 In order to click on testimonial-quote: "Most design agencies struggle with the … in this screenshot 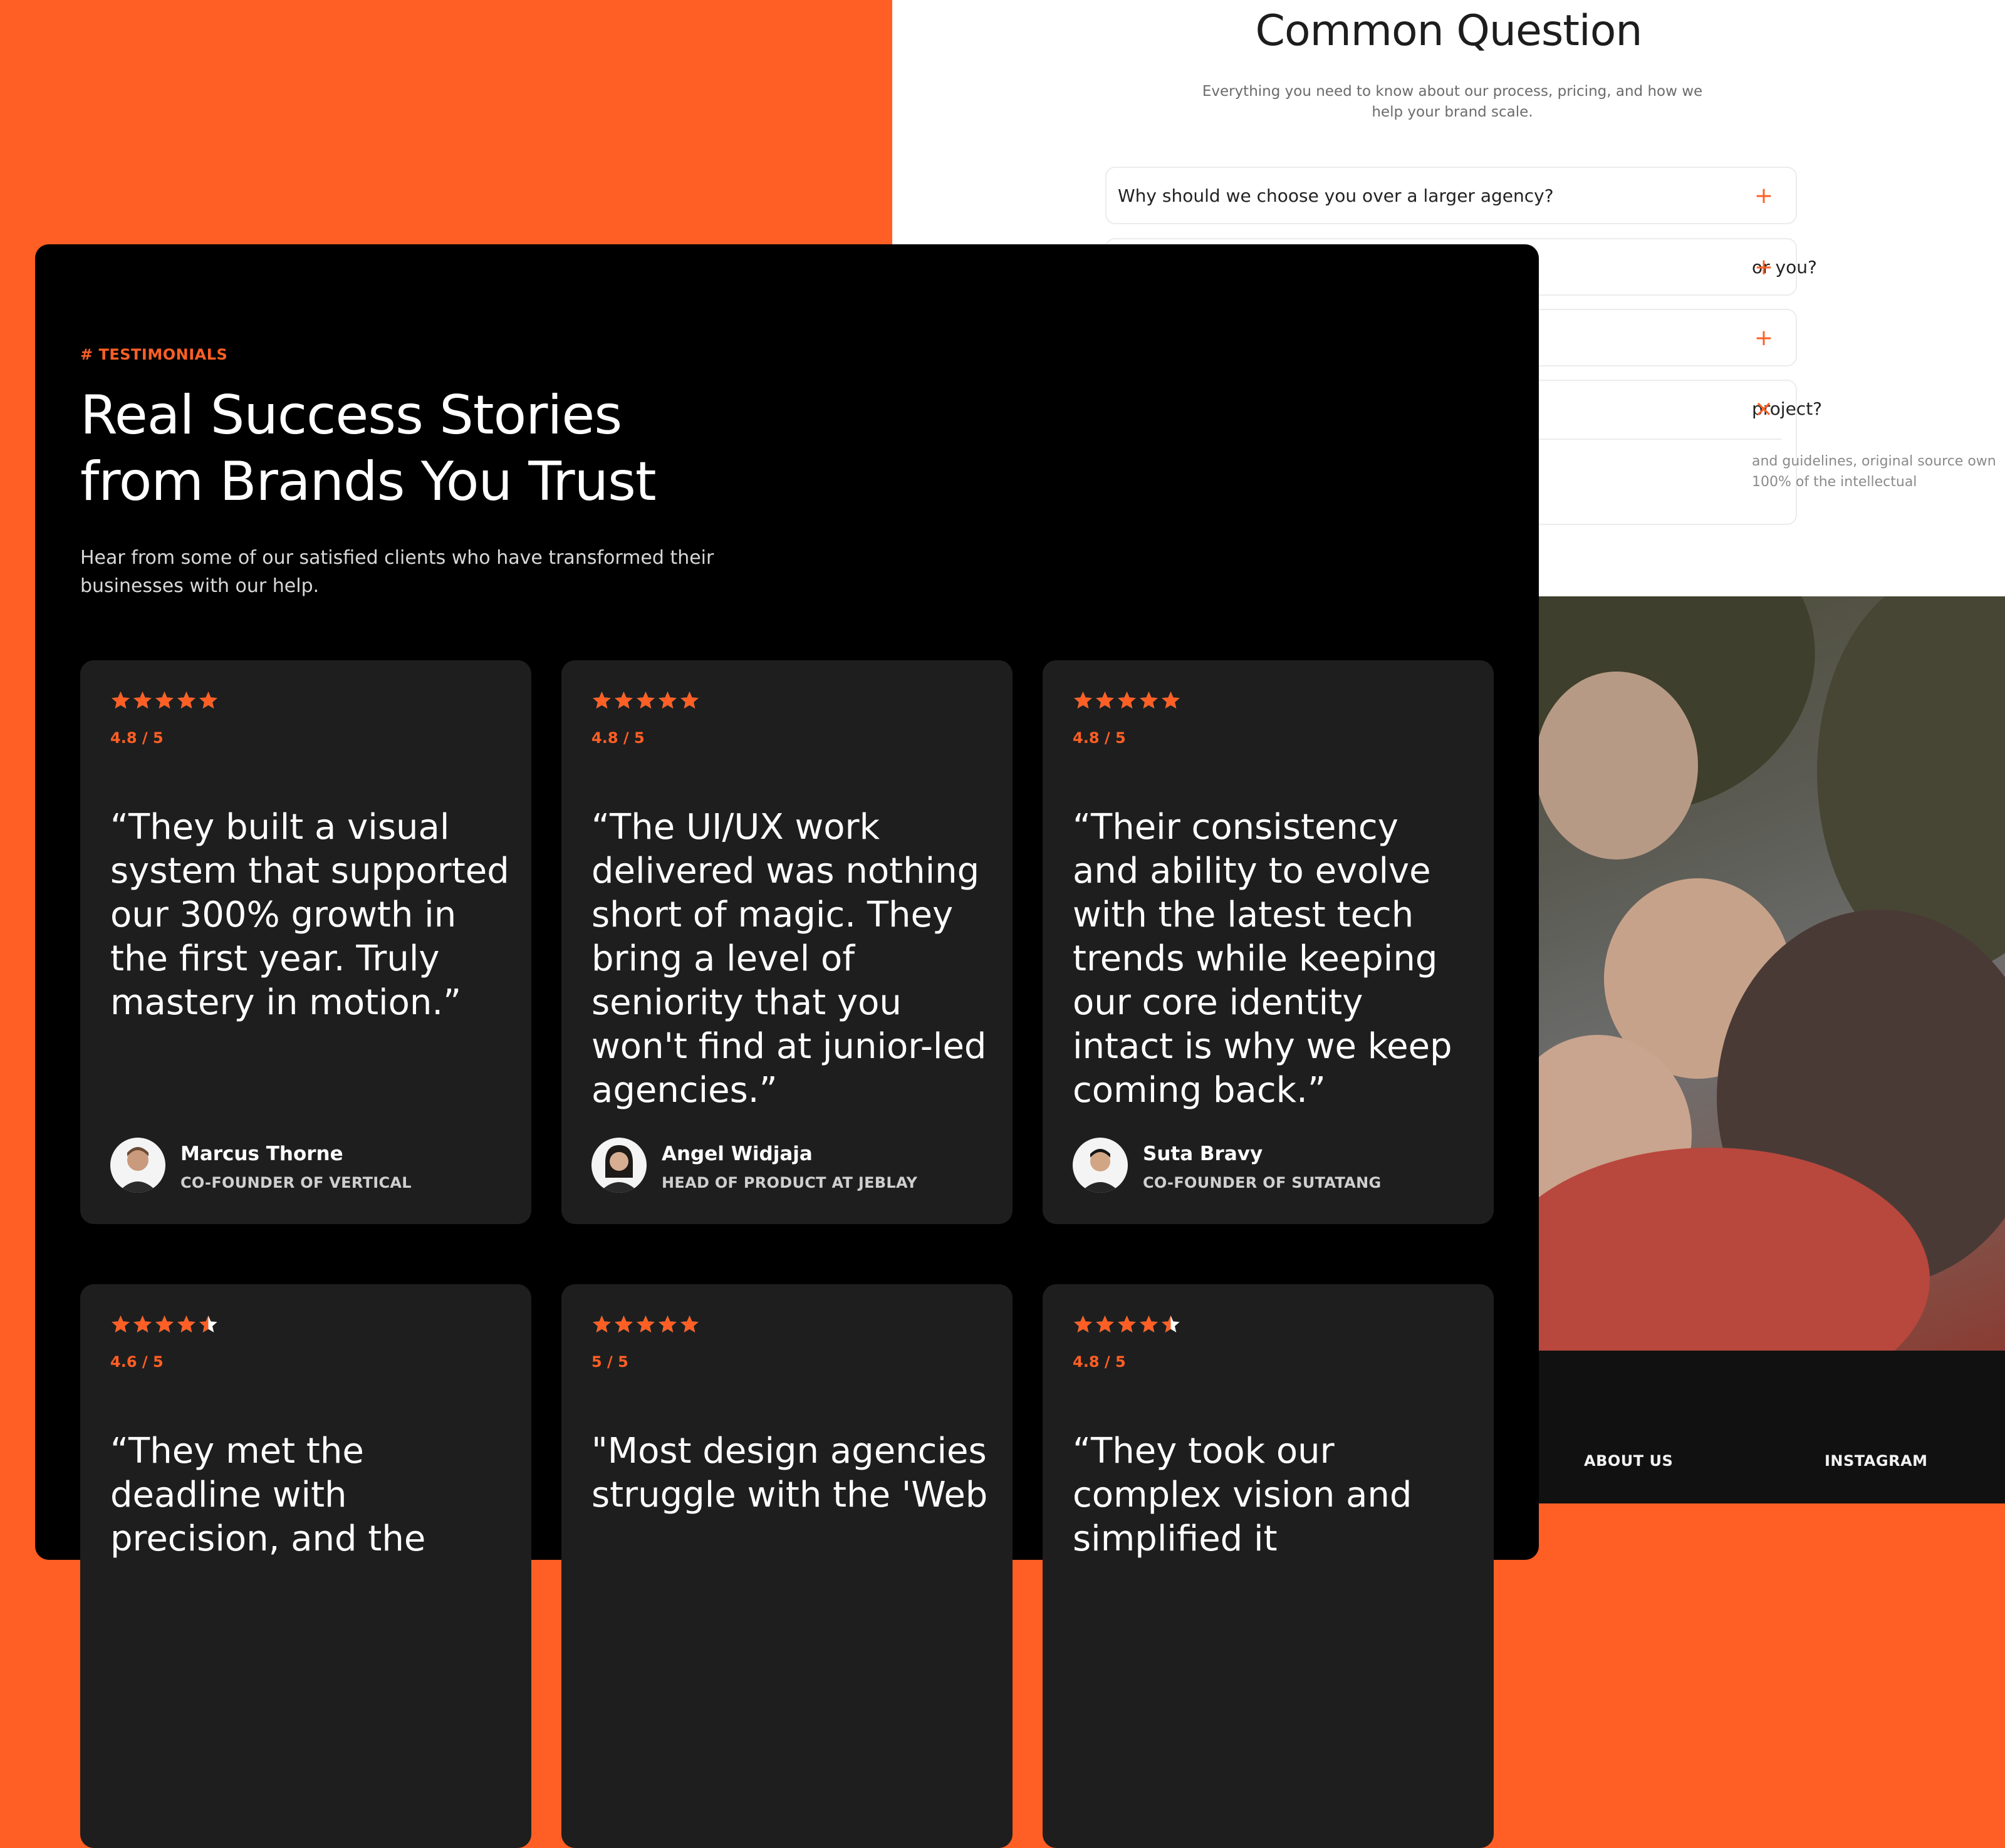, I will do `click(790, 1473)`.